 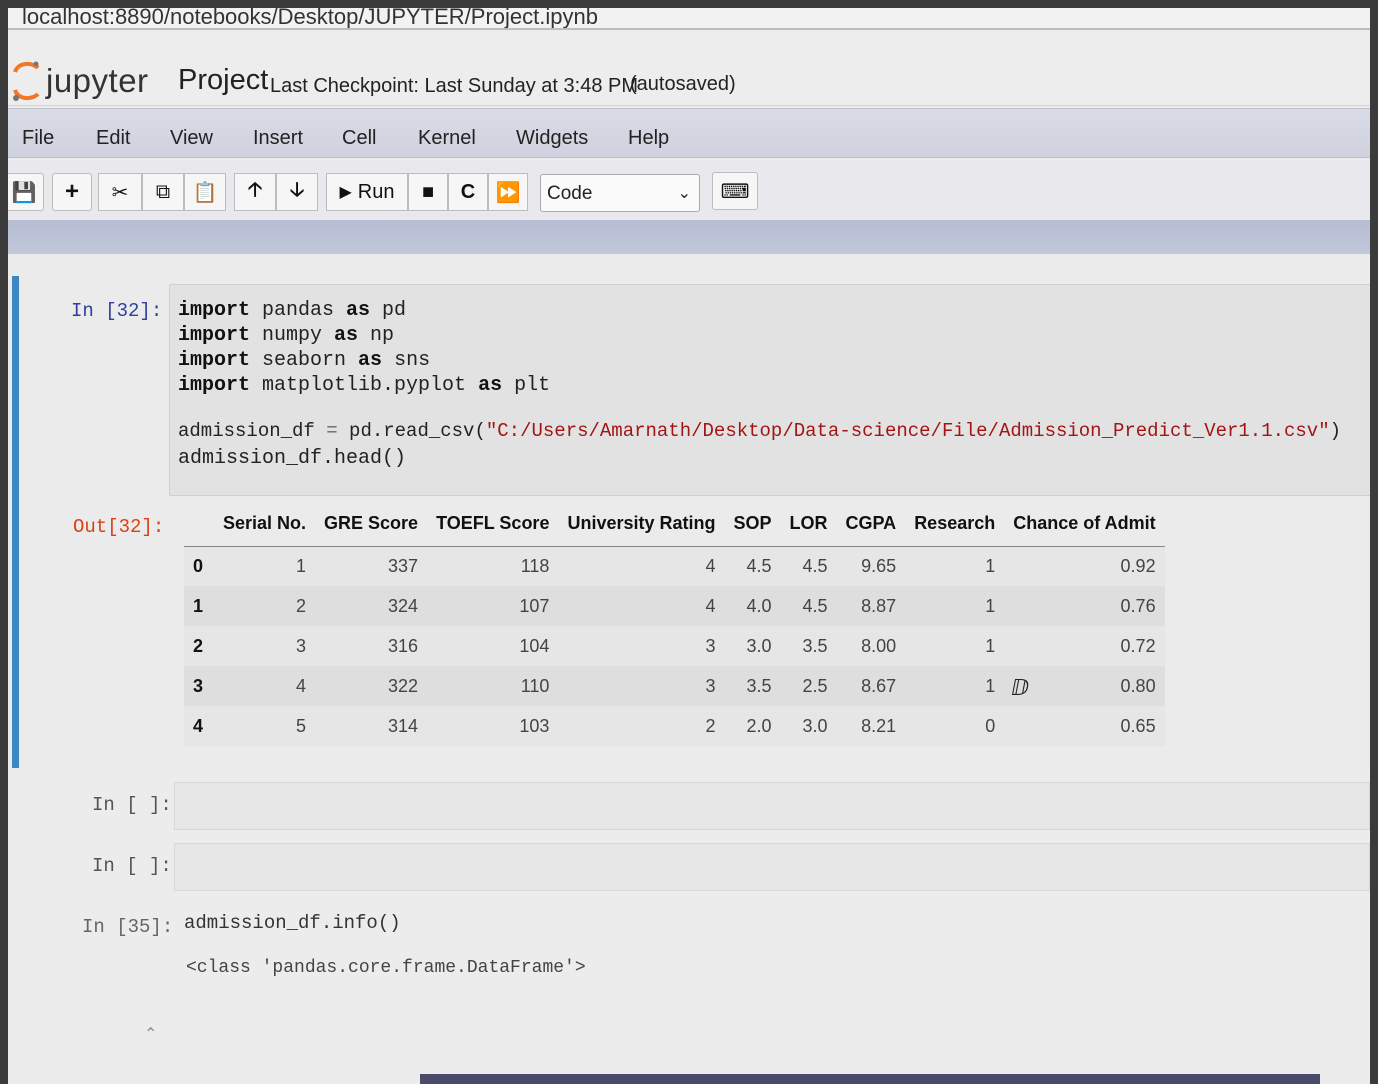 I want to click on move-down-button: 🡣, so click(x=297, y=192).